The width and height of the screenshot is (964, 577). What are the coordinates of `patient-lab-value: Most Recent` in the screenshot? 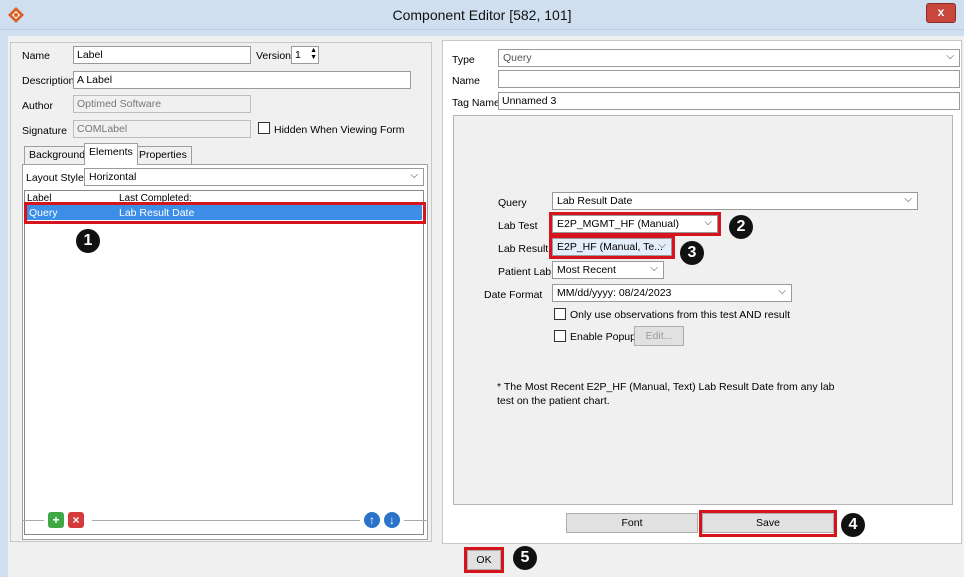 It's located at (586, 270).